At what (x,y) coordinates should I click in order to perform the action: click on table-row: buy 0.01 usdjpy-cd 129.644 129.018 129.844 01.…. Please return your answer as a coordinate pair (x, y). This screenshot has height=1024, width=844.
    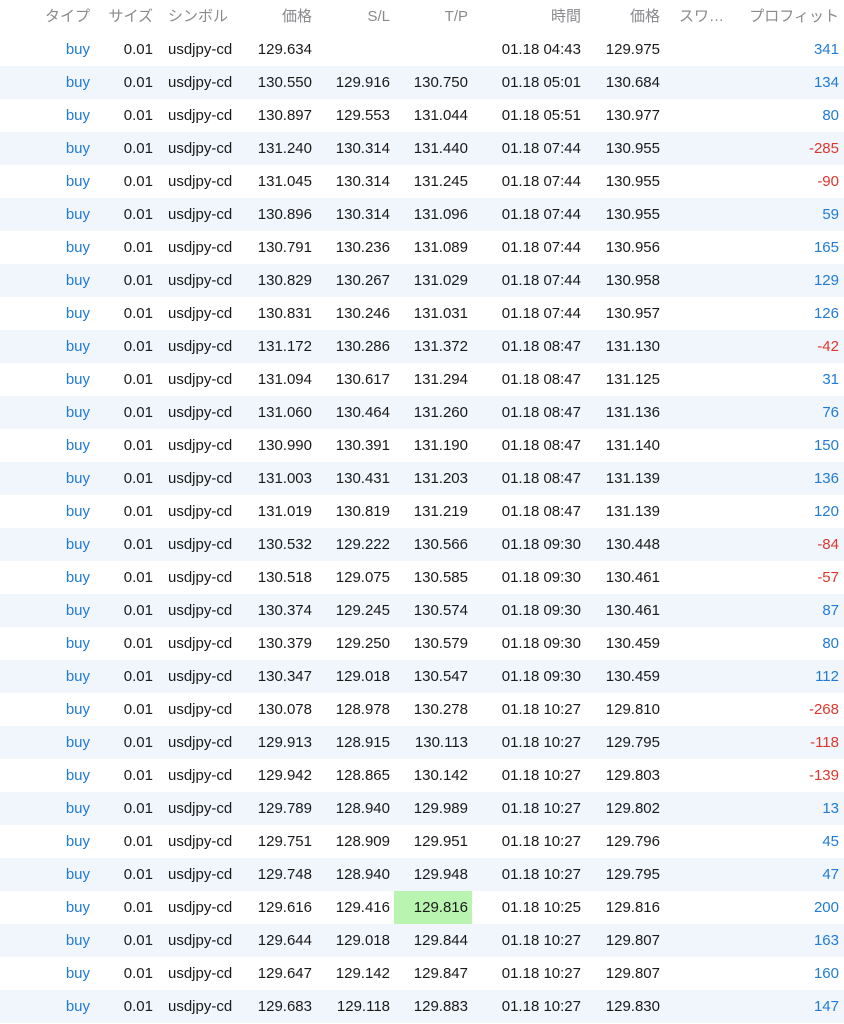
    Looking at the image, I should click on (422, 940).